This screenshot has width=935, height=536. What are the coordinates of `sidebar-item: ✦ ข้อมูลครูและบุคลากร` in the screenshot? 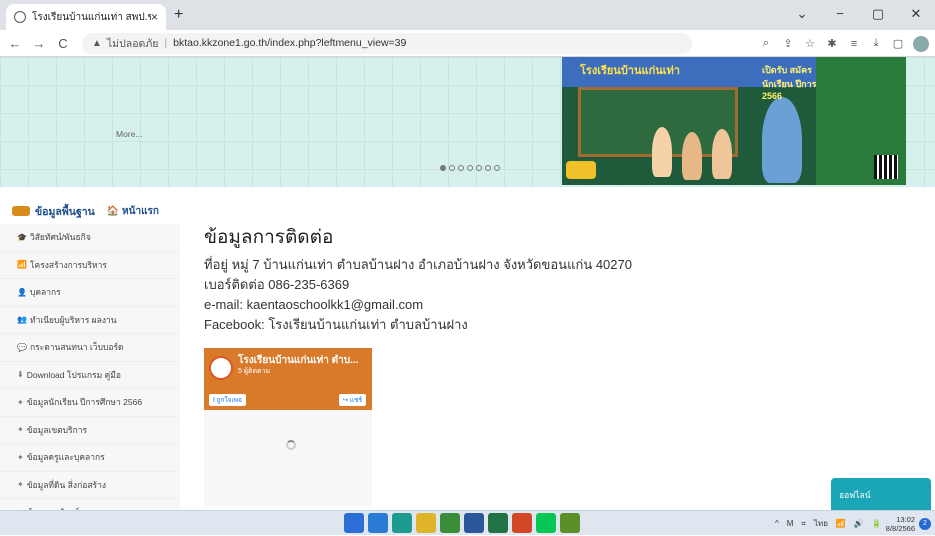 It's located at (90, 458).